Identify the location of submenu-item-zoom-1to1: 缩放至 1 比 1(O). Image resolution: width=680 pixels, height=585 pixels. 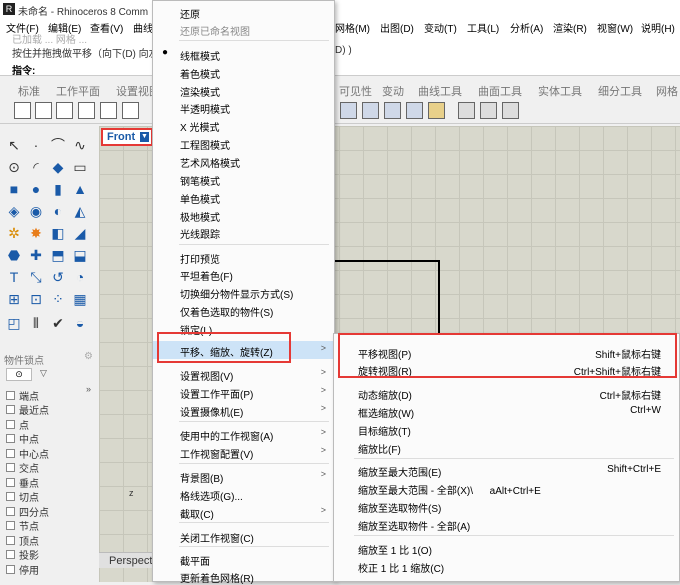
(506, 548).